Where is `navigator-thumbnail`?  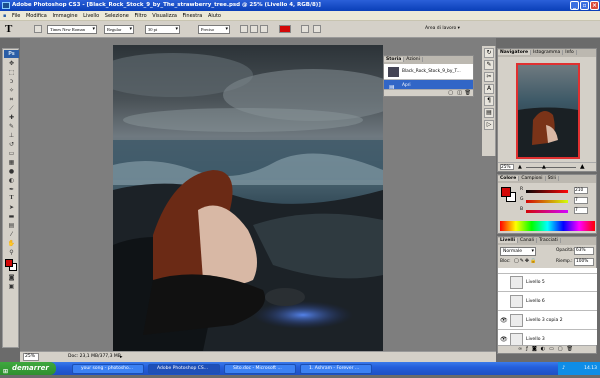
navigator-thumbnail is located at coordinates (548, 111).